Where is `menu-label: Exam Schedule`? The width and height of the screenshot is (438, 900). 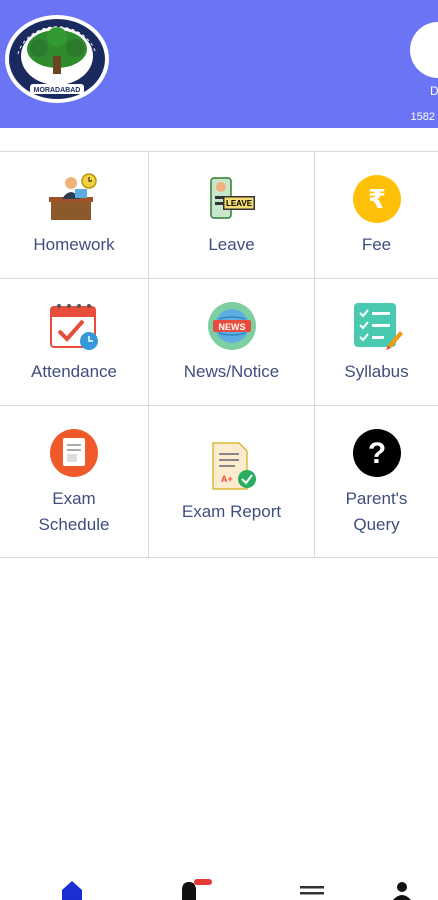
menu-label: Exam Schedule is located at coordinates (74, 511).